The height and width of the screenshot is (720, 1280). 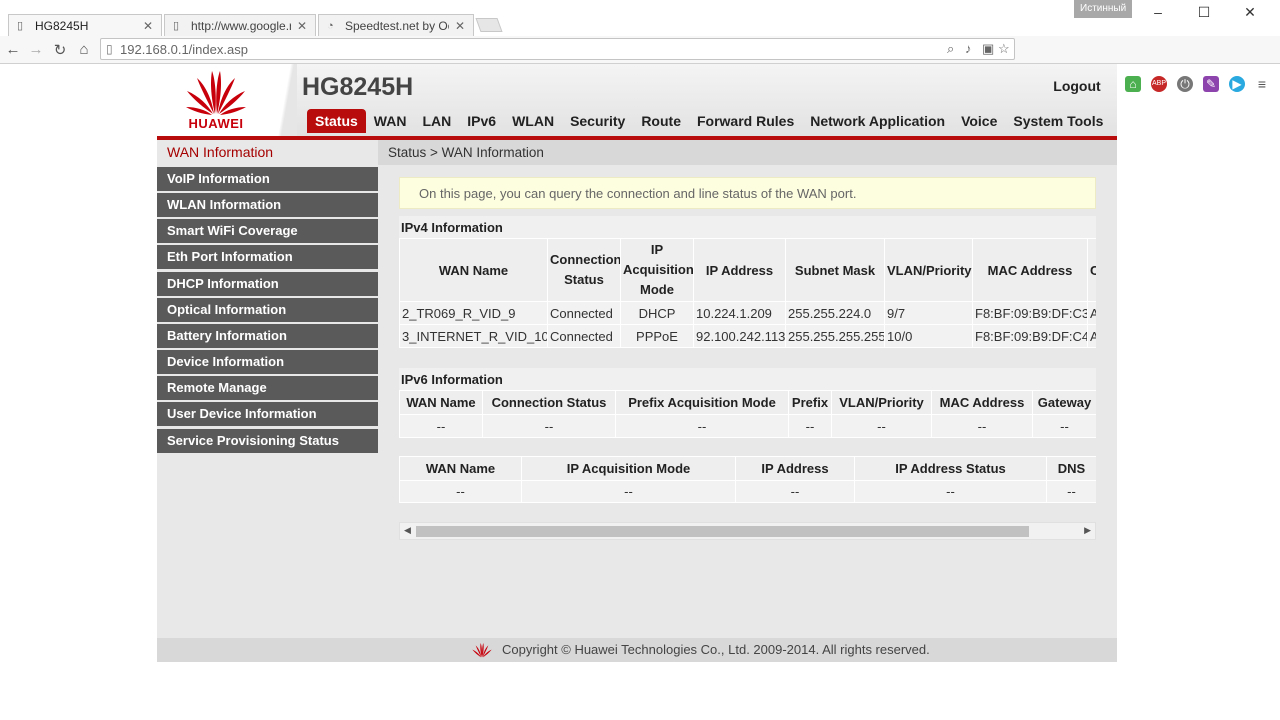 What do you see at coordinates (745, 121) in the screenshot?
I see `nav-forward-rules: Forward Rules` at bounding box center [745, 121].